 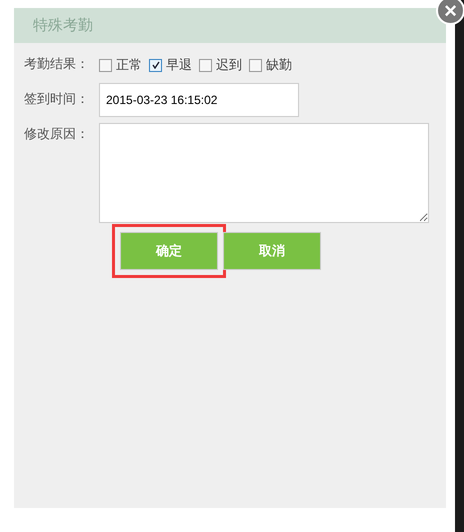 I want to click on field-label: 考勤结果：, so click(x=57, y=65).